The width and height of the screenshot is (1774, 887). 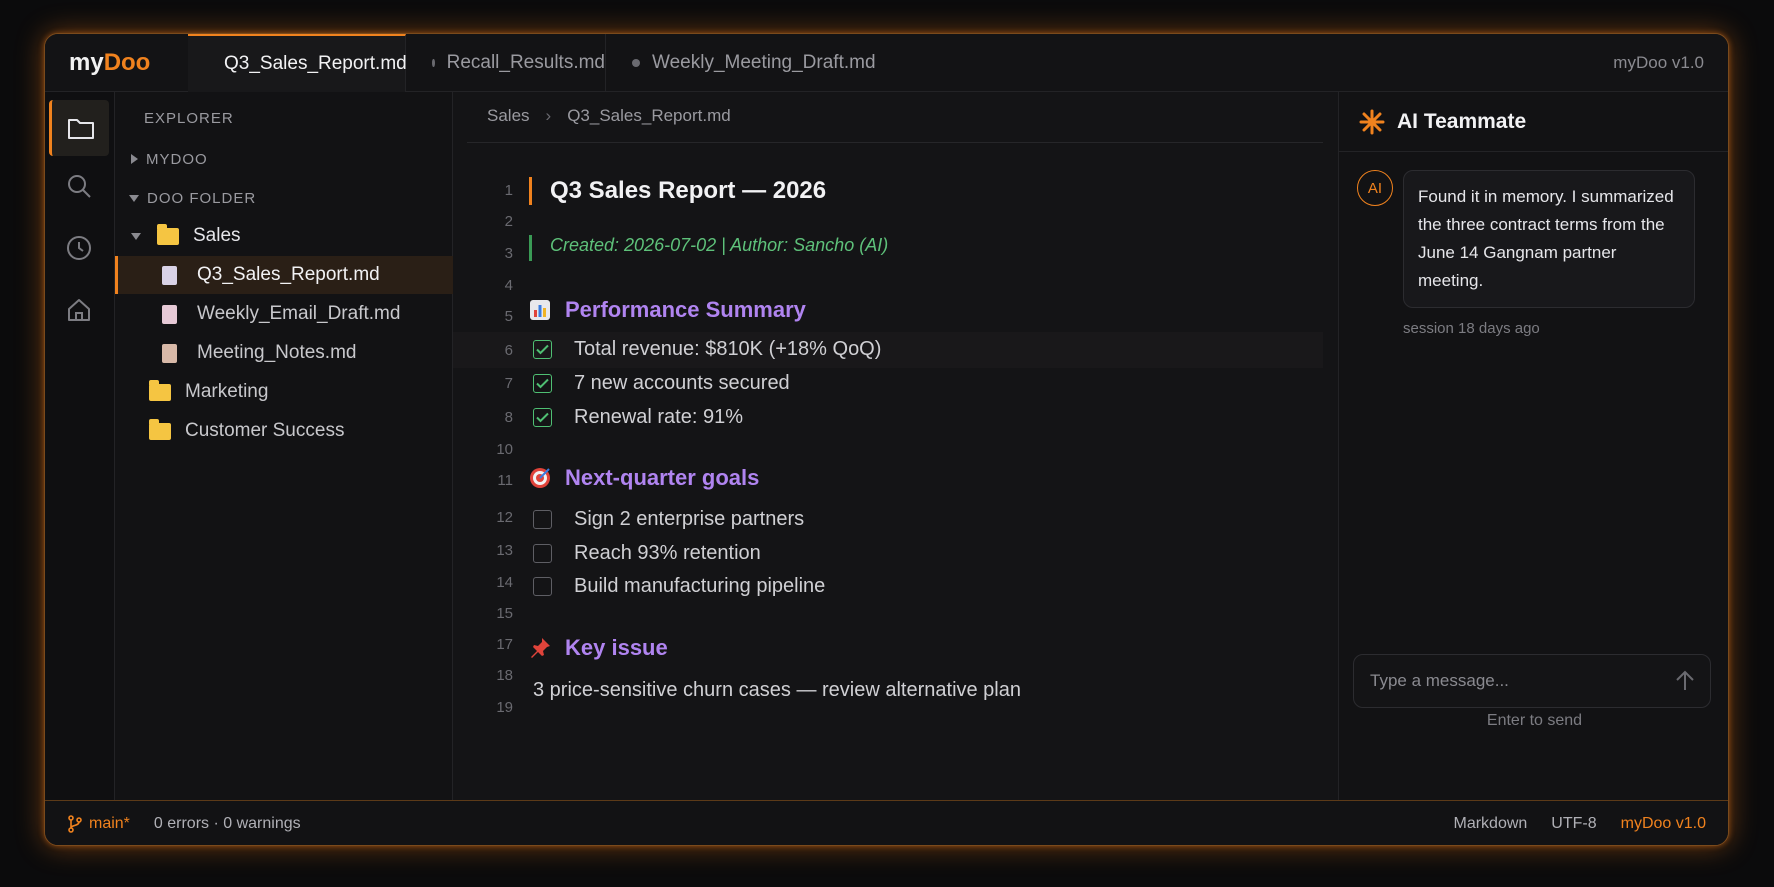 I want to click on breadcrumb: Sales › Q3_Sales_Report.md, so click(x=609, y=116).